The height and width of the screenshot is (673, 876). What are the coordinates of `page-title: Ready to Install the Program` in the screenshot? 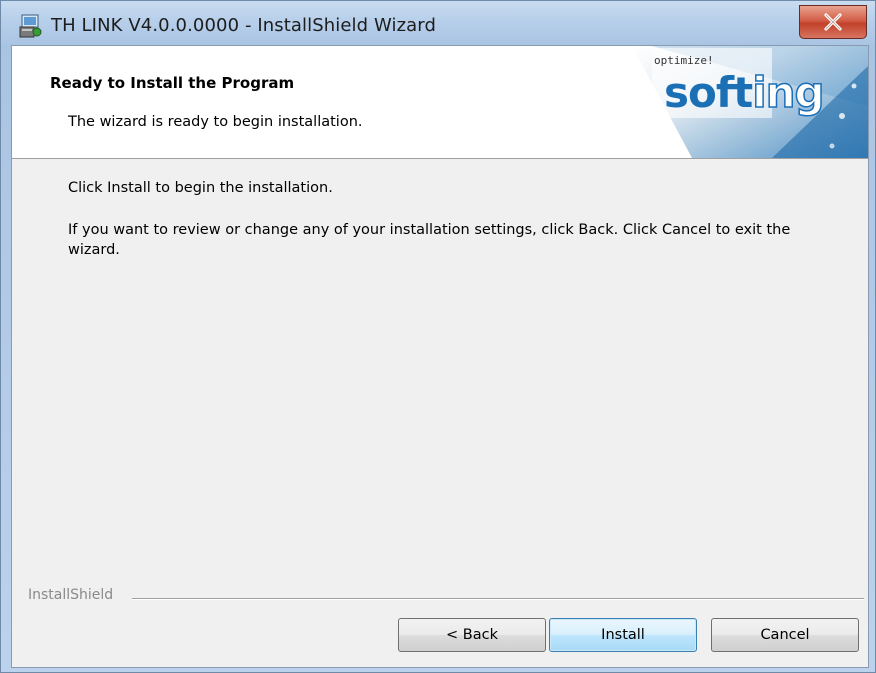 It's located at (172, 83).